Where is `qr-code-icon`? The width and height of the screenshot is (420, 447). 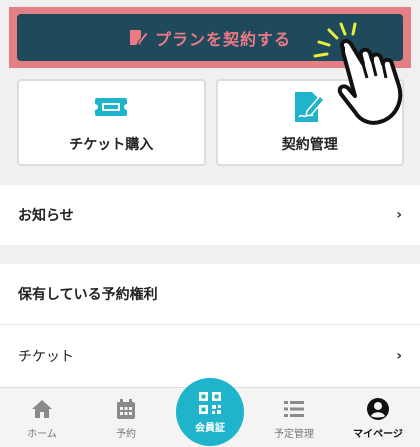 qr-code-icon is located at coordinates (210, 402).